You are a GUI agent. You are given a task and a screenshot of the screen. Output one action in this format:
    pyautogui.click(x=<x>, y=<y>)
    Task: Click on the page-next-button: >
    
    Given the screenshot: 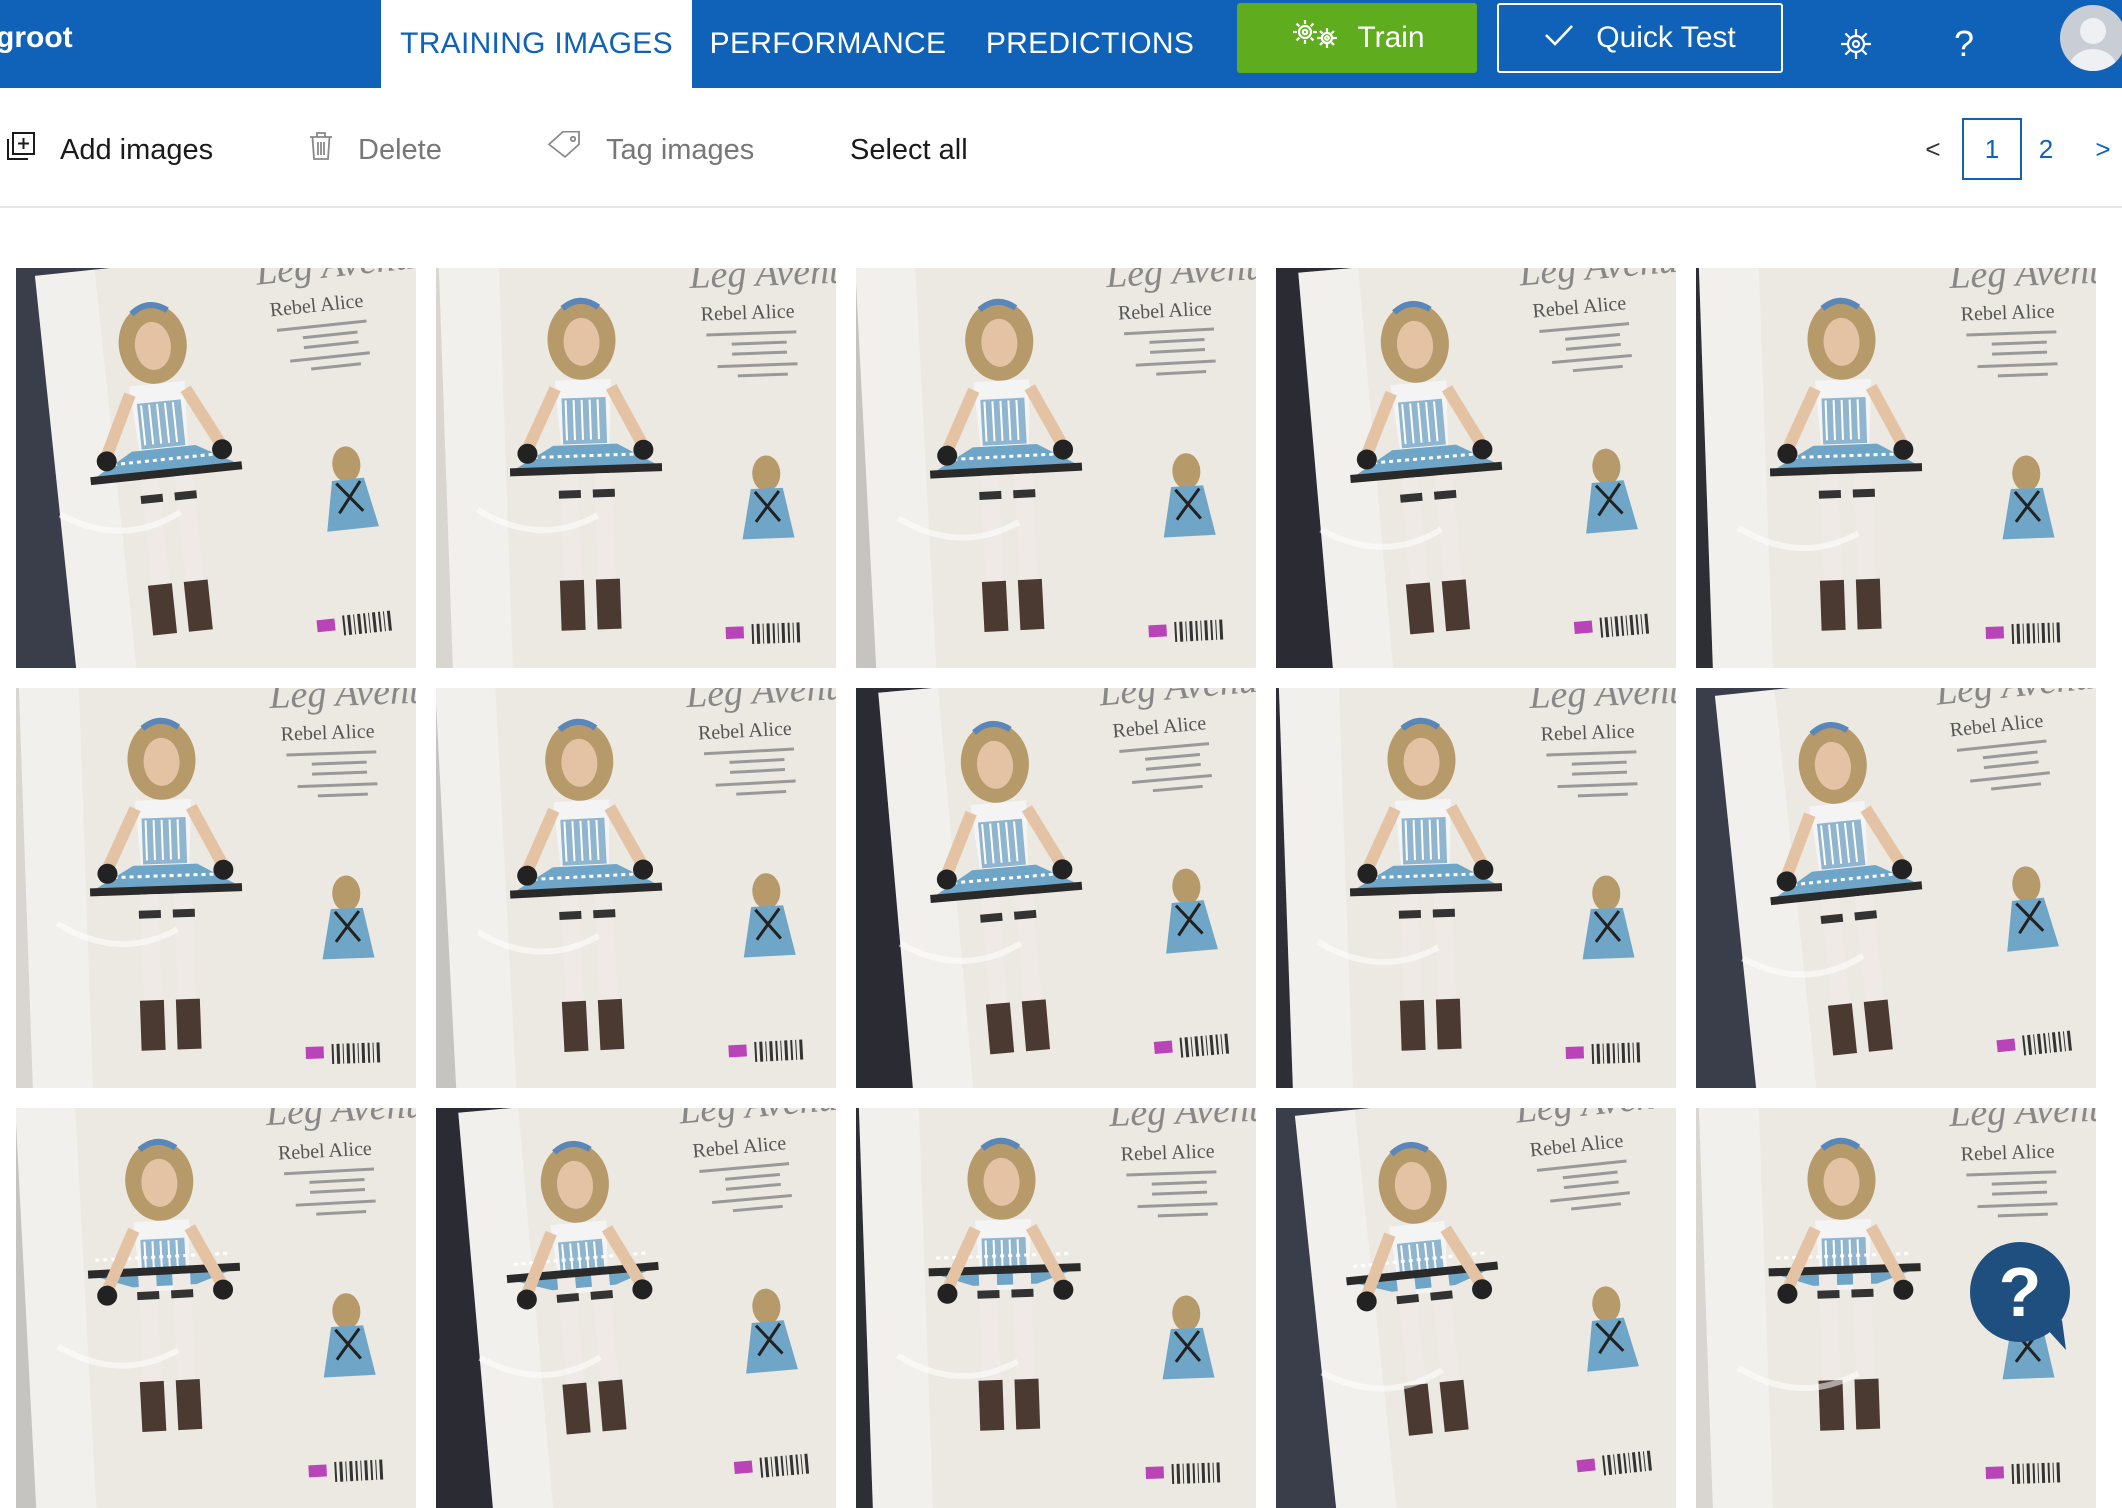 What is the action you would take?
    pyautogui.click(x=2103, y=149)
    